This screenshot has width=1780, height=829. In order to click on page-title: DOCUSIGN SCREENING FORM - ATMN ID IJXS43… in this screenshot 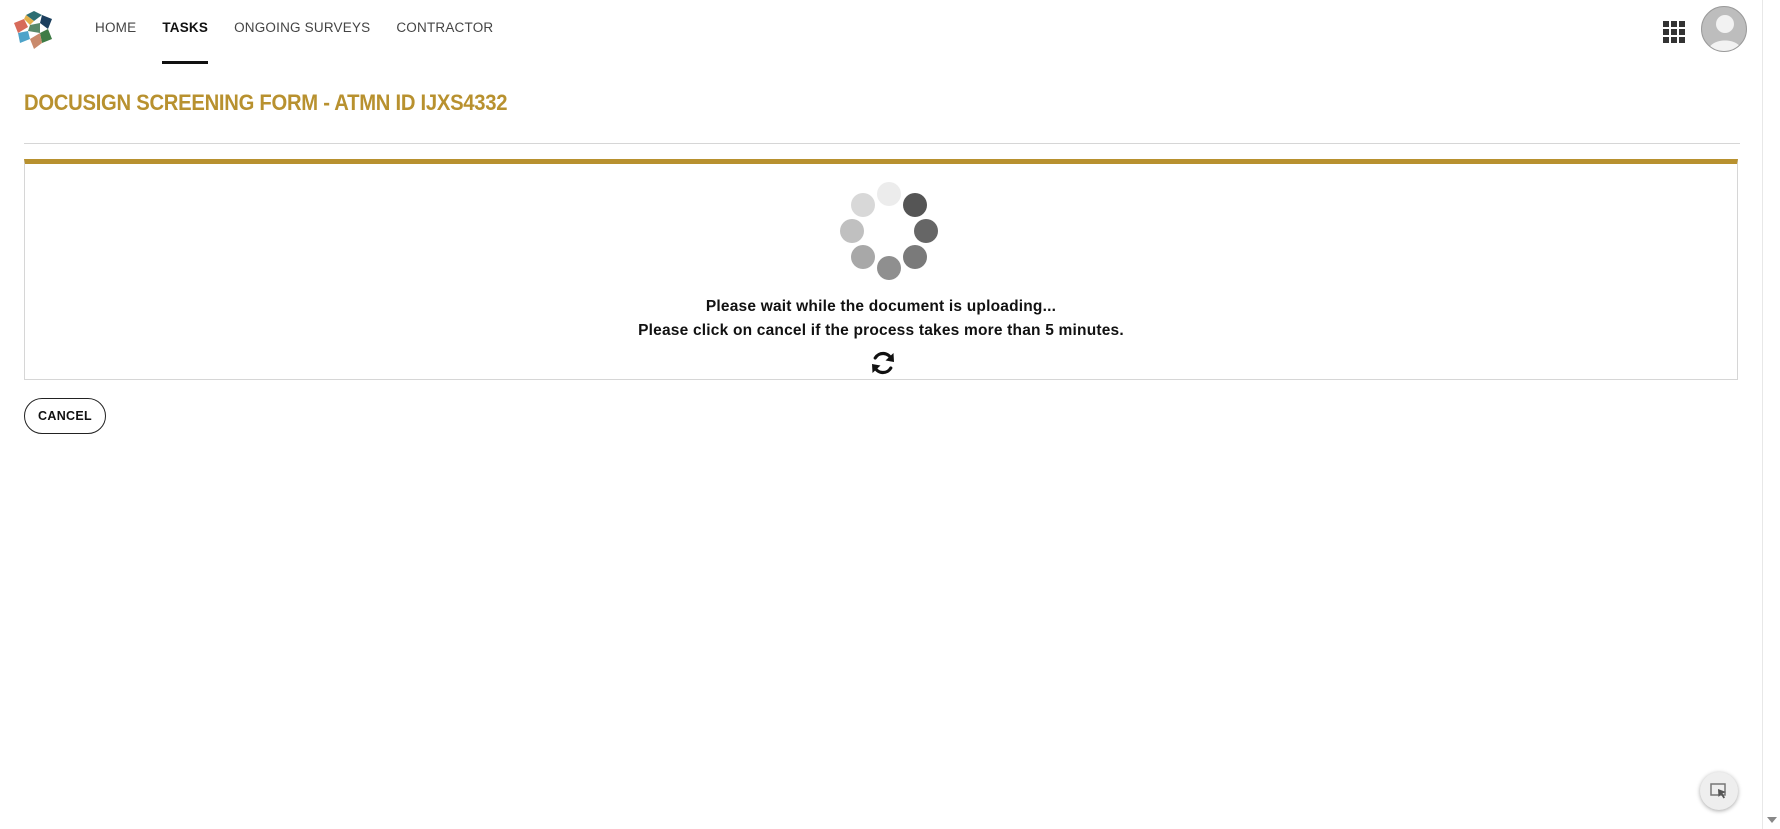, I will do `click(266, 102)`.